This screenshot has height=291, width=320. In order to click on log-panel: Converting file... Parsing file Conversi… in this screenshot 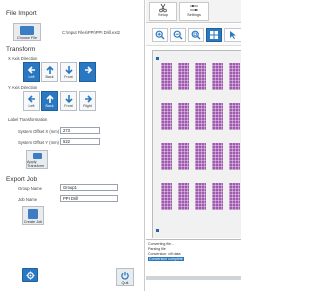, I will do `click(193, 257)`.